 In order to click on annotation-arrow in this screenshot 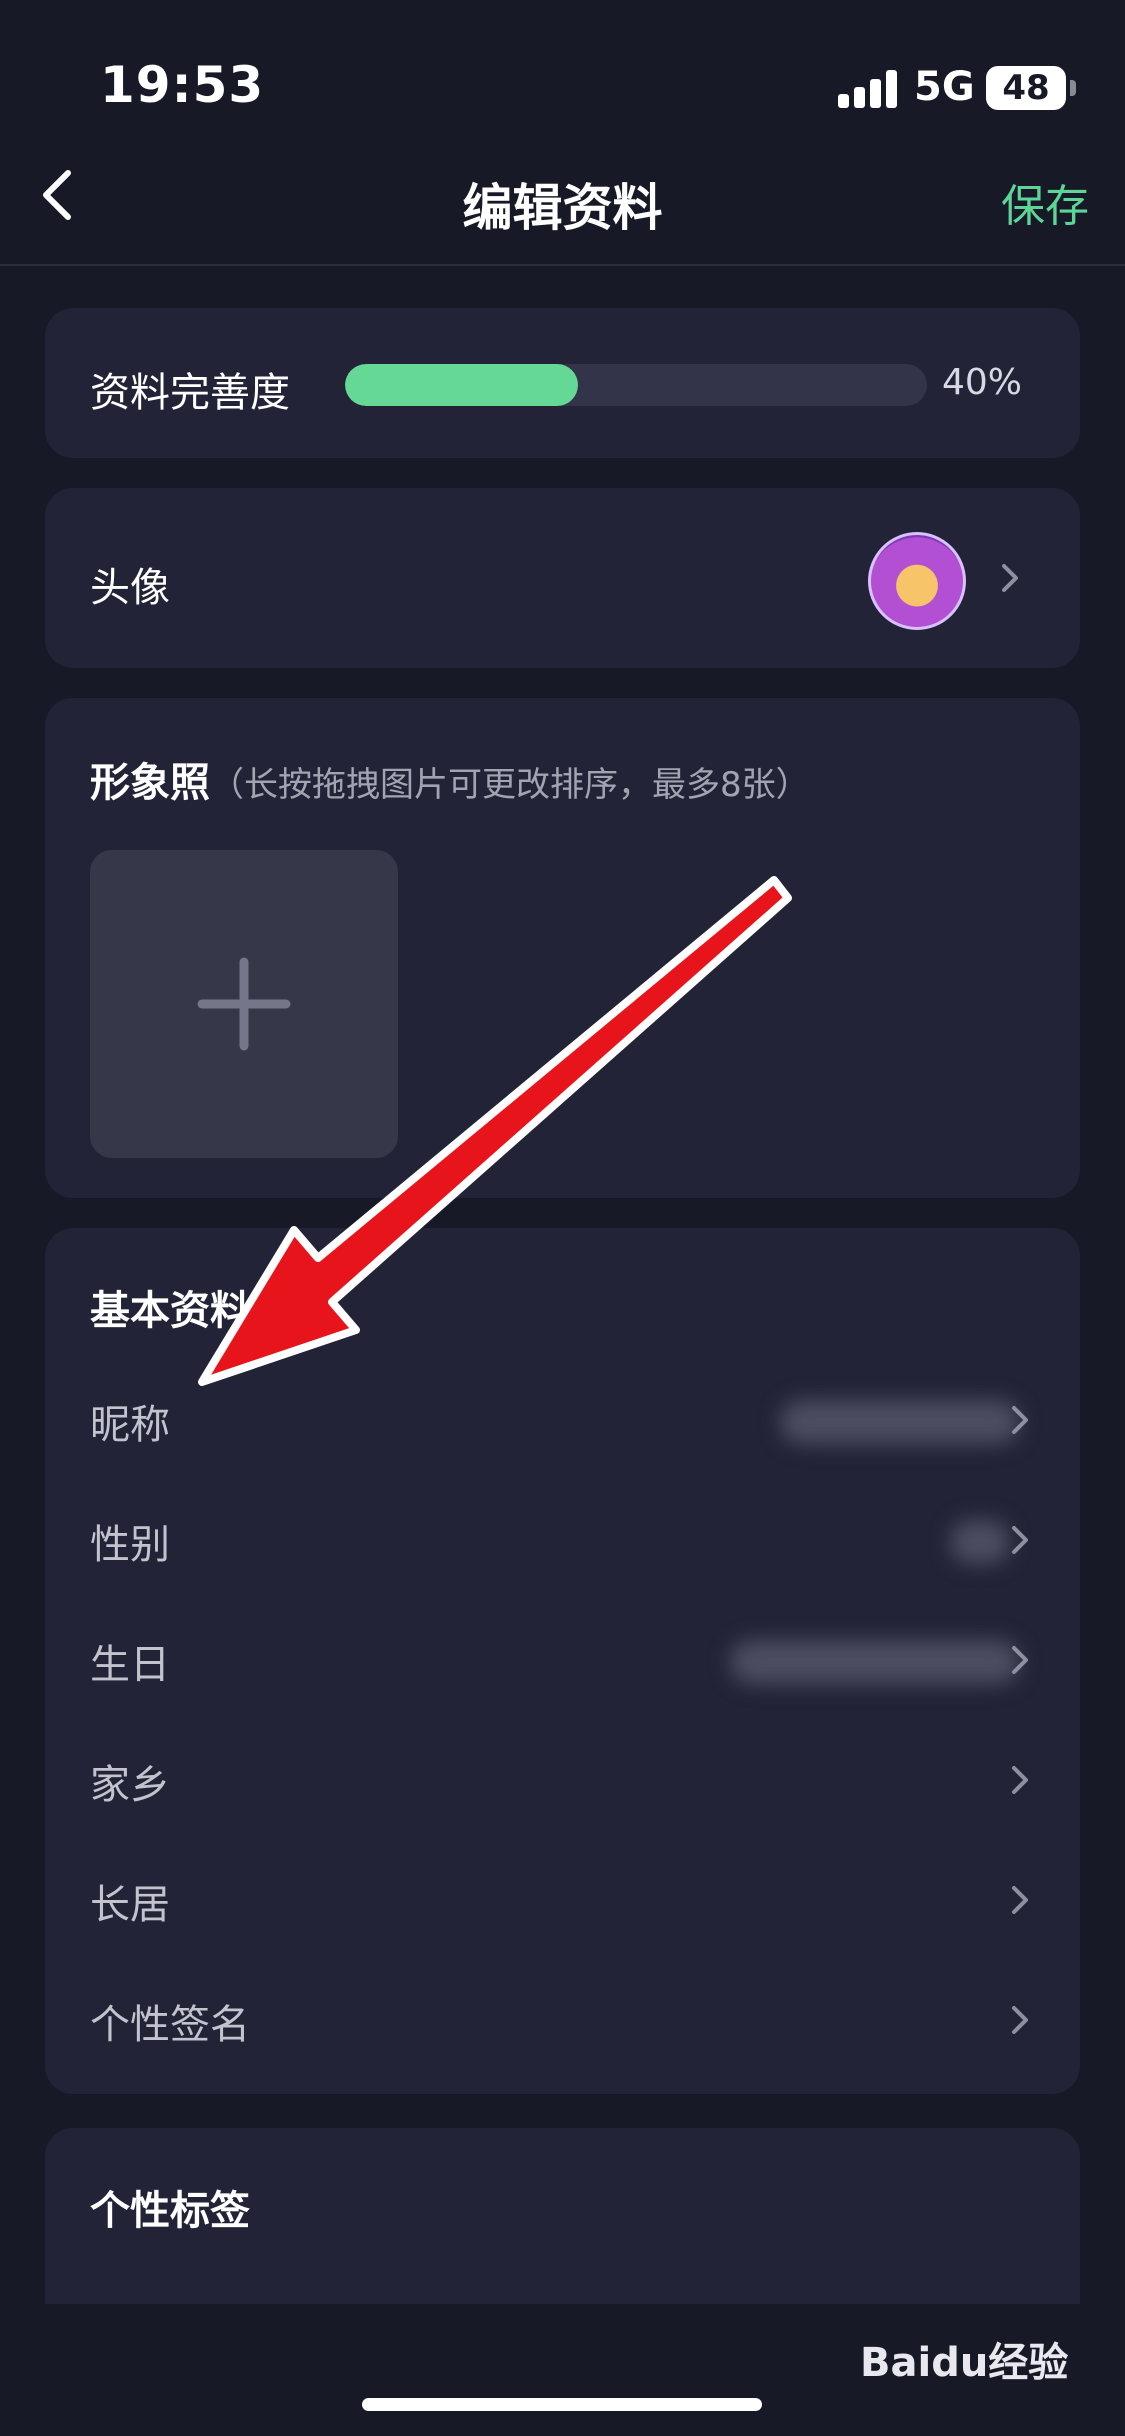, I will do `click(495, 1131)`.